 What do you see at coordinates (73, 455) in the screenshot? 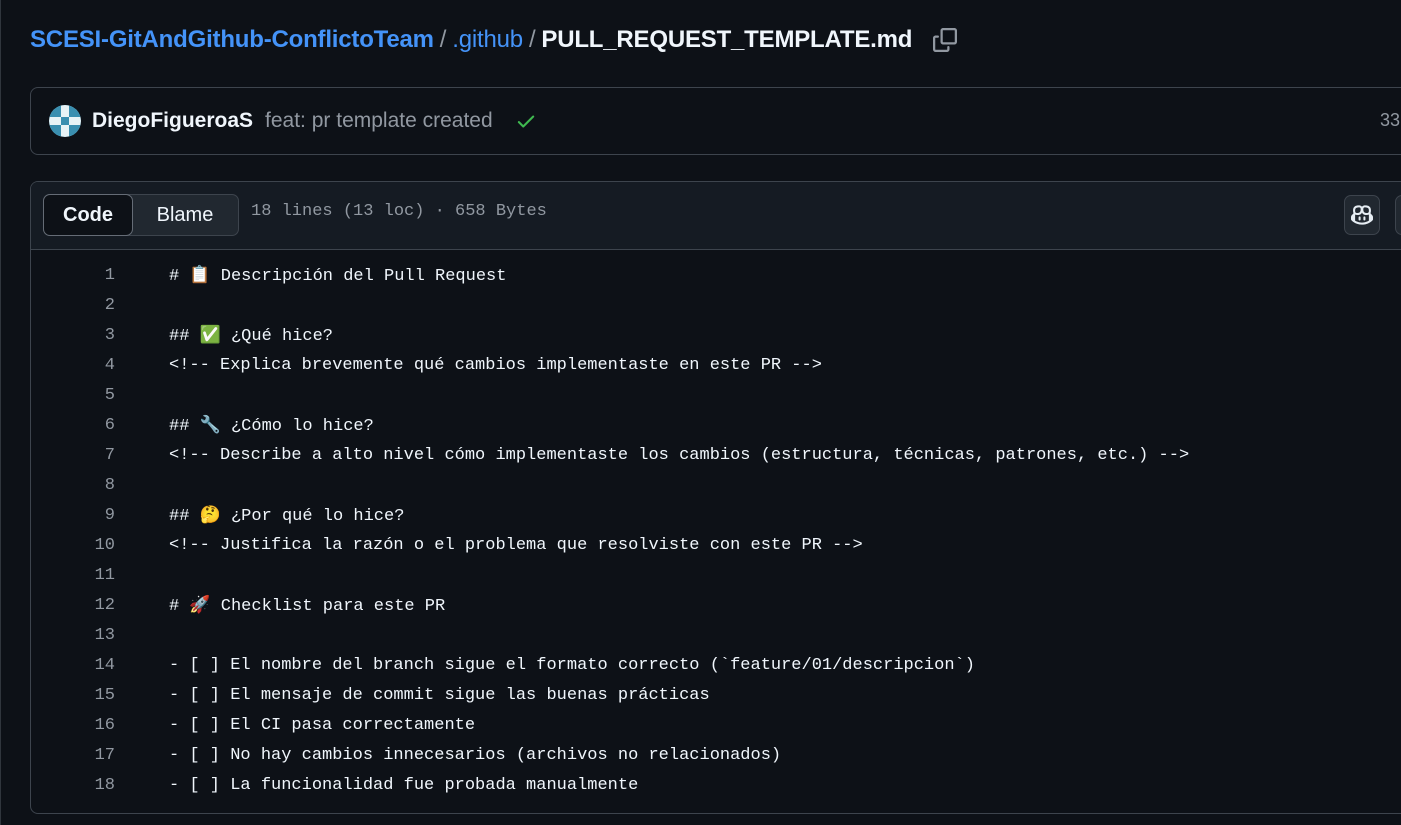
I see `line-number: 7` at bounding box center [73, 455].